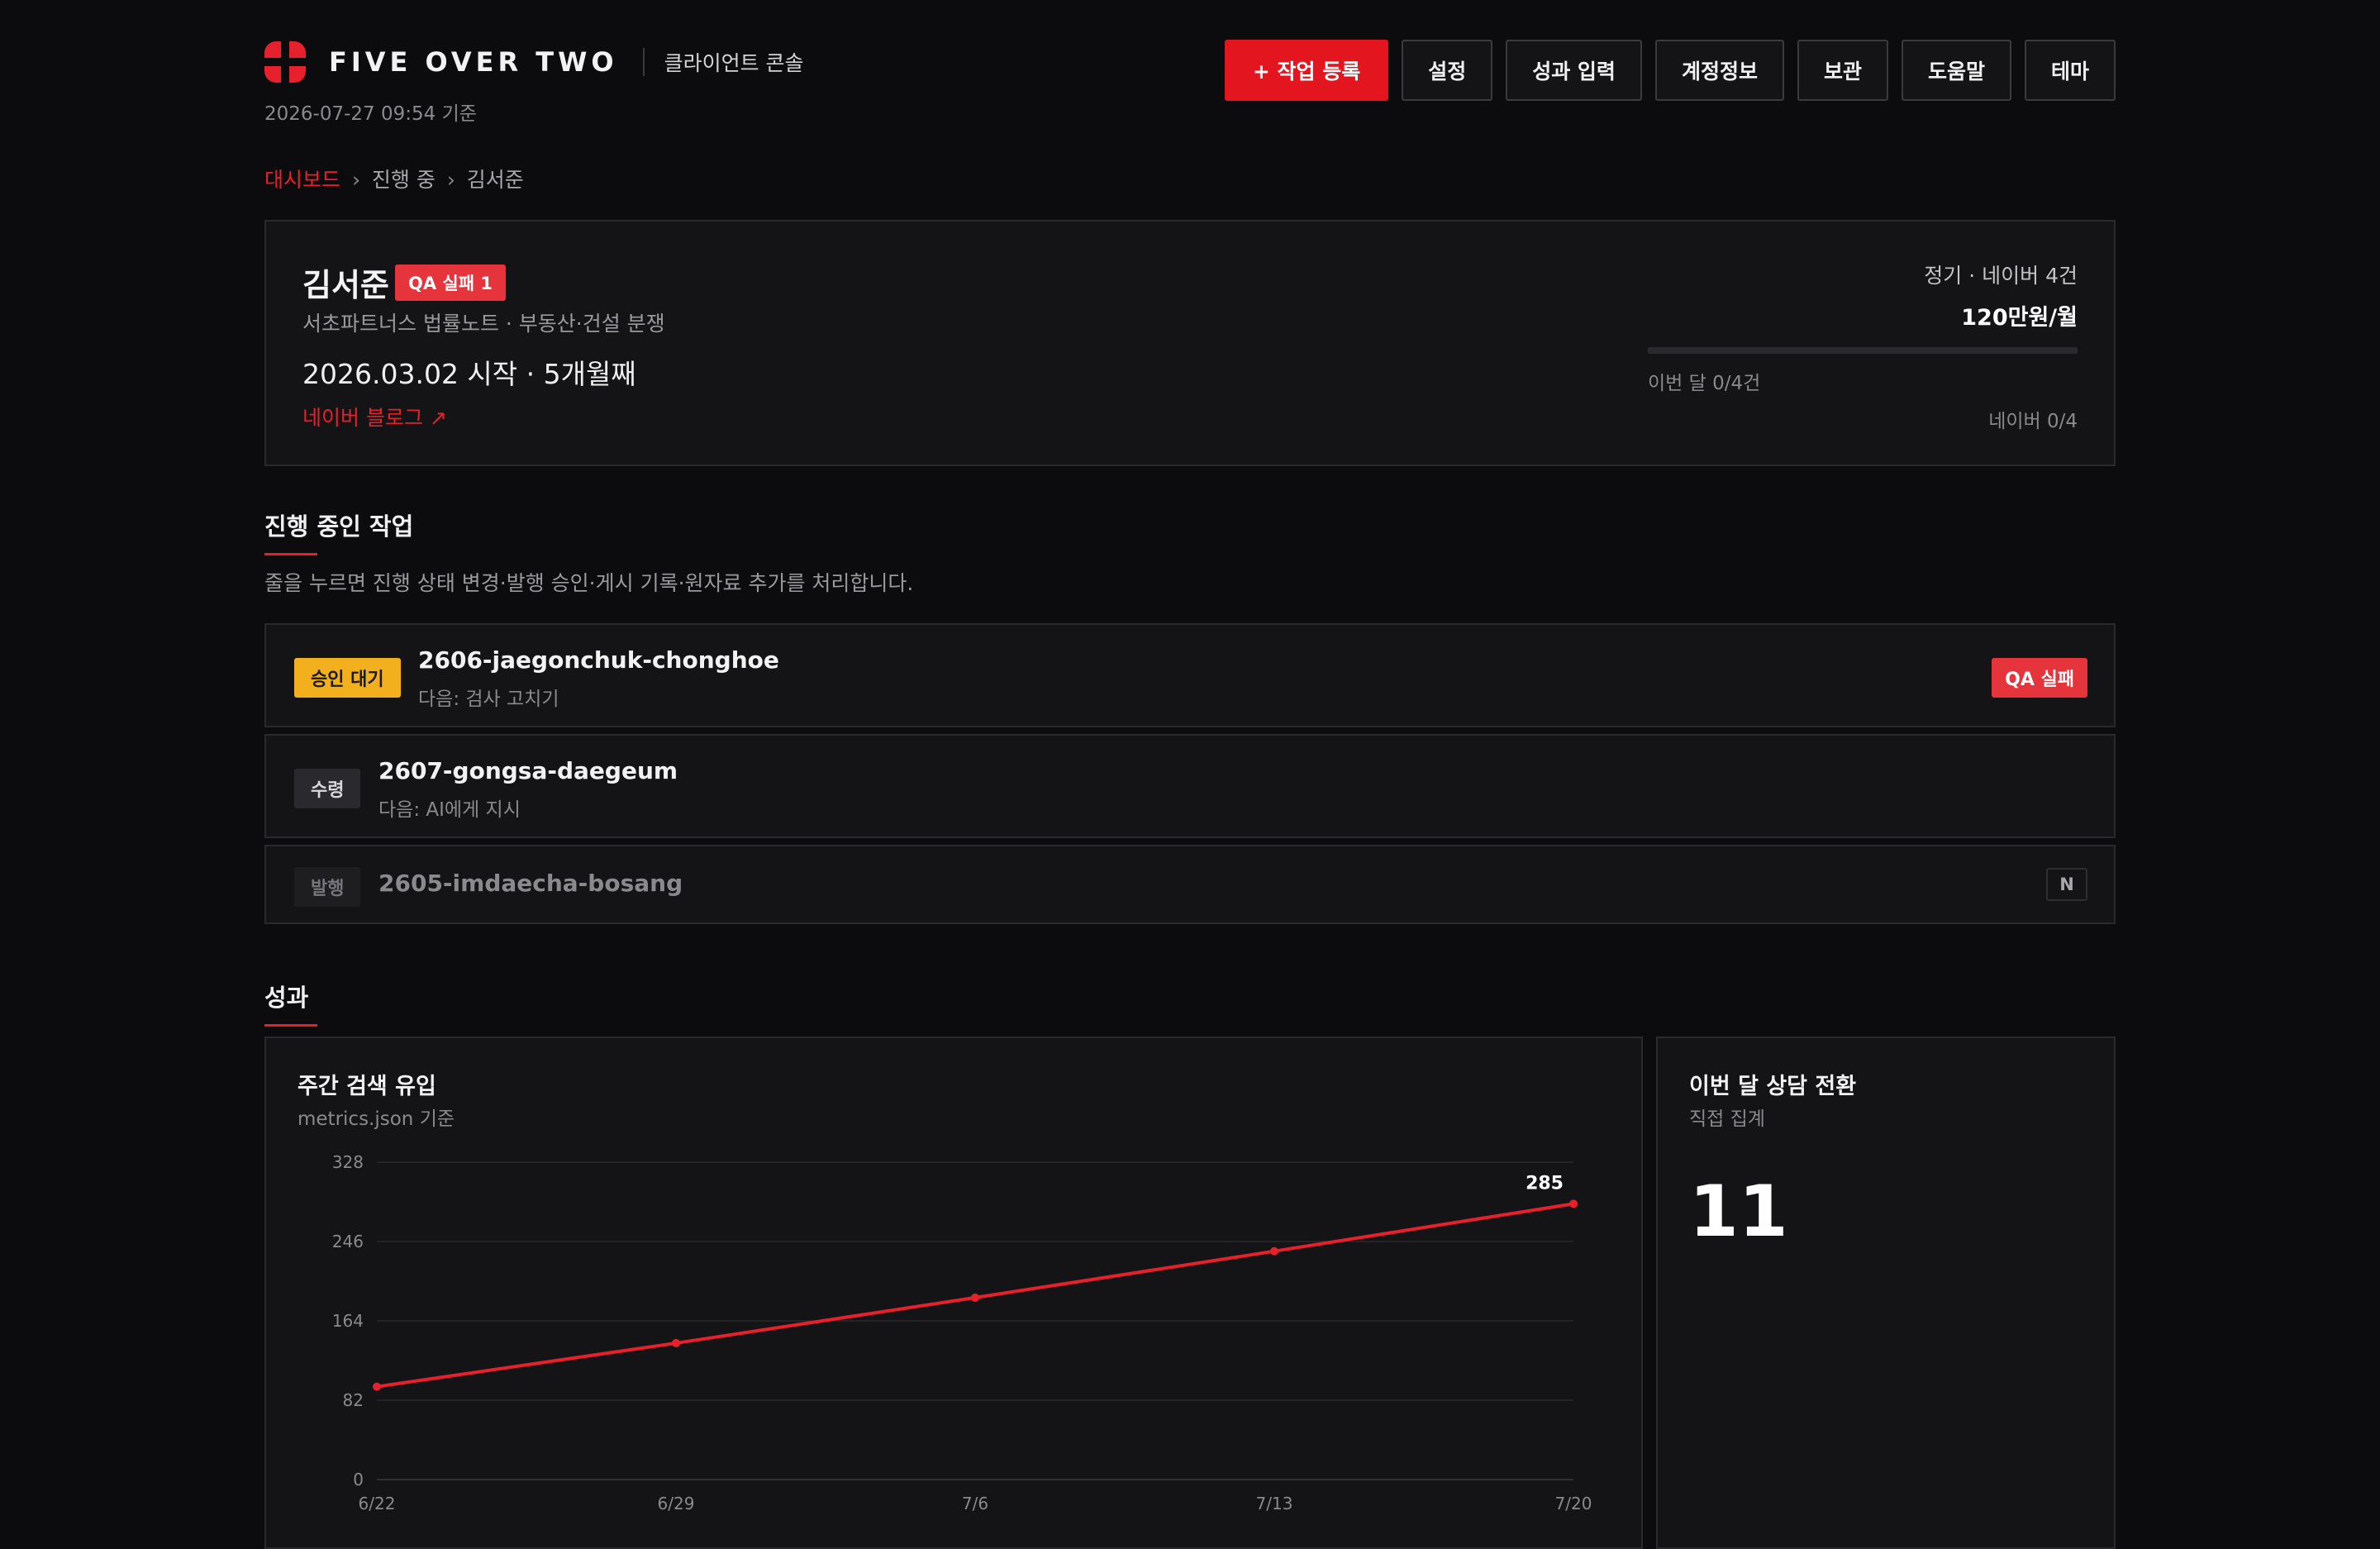 Image resolution: width=2380 pixels, height=1549 pixels. What do you see at coordinates (348, 1162) in the screenshot?
I see `y-tick-label: 328` at bounding box center [348, 1162].